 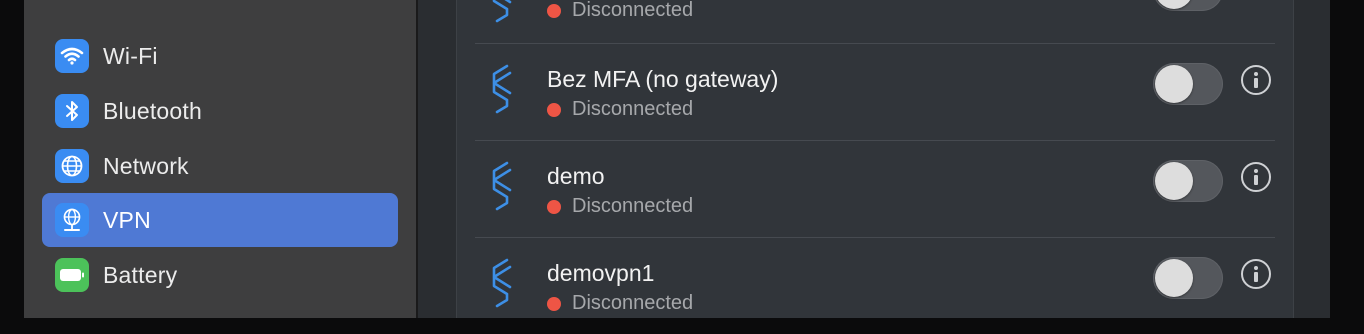 I want to click on battery-icon, so click(x=72, y=275).